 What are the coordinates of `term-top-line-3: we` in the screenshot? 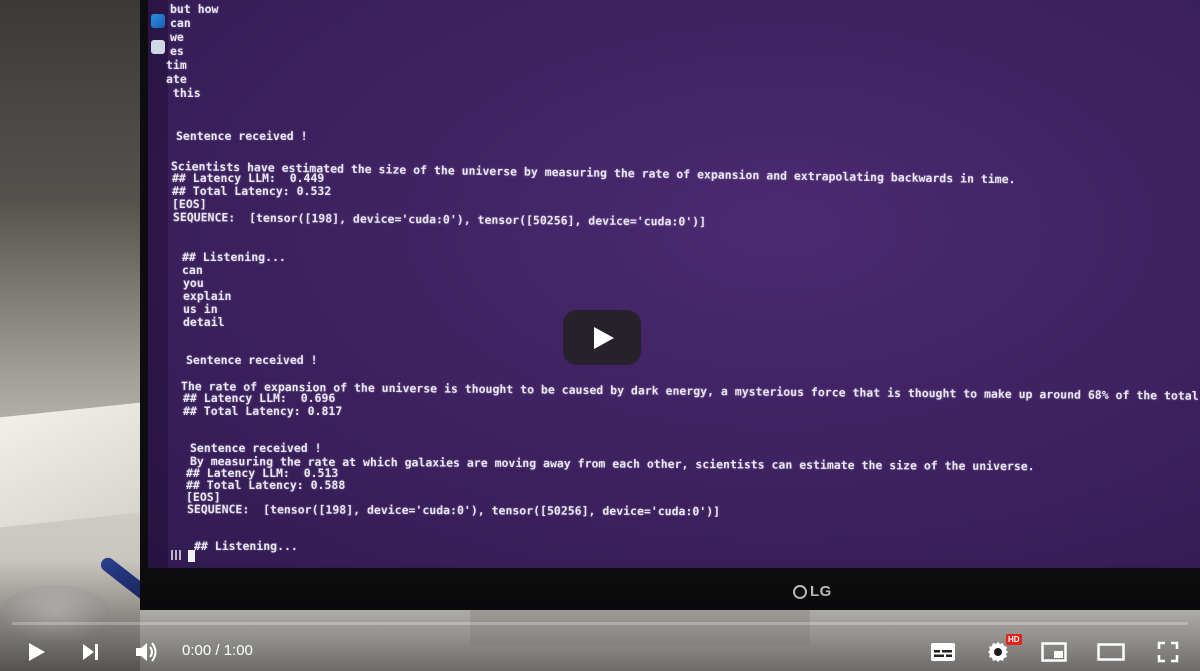 It's located at (177, 37).